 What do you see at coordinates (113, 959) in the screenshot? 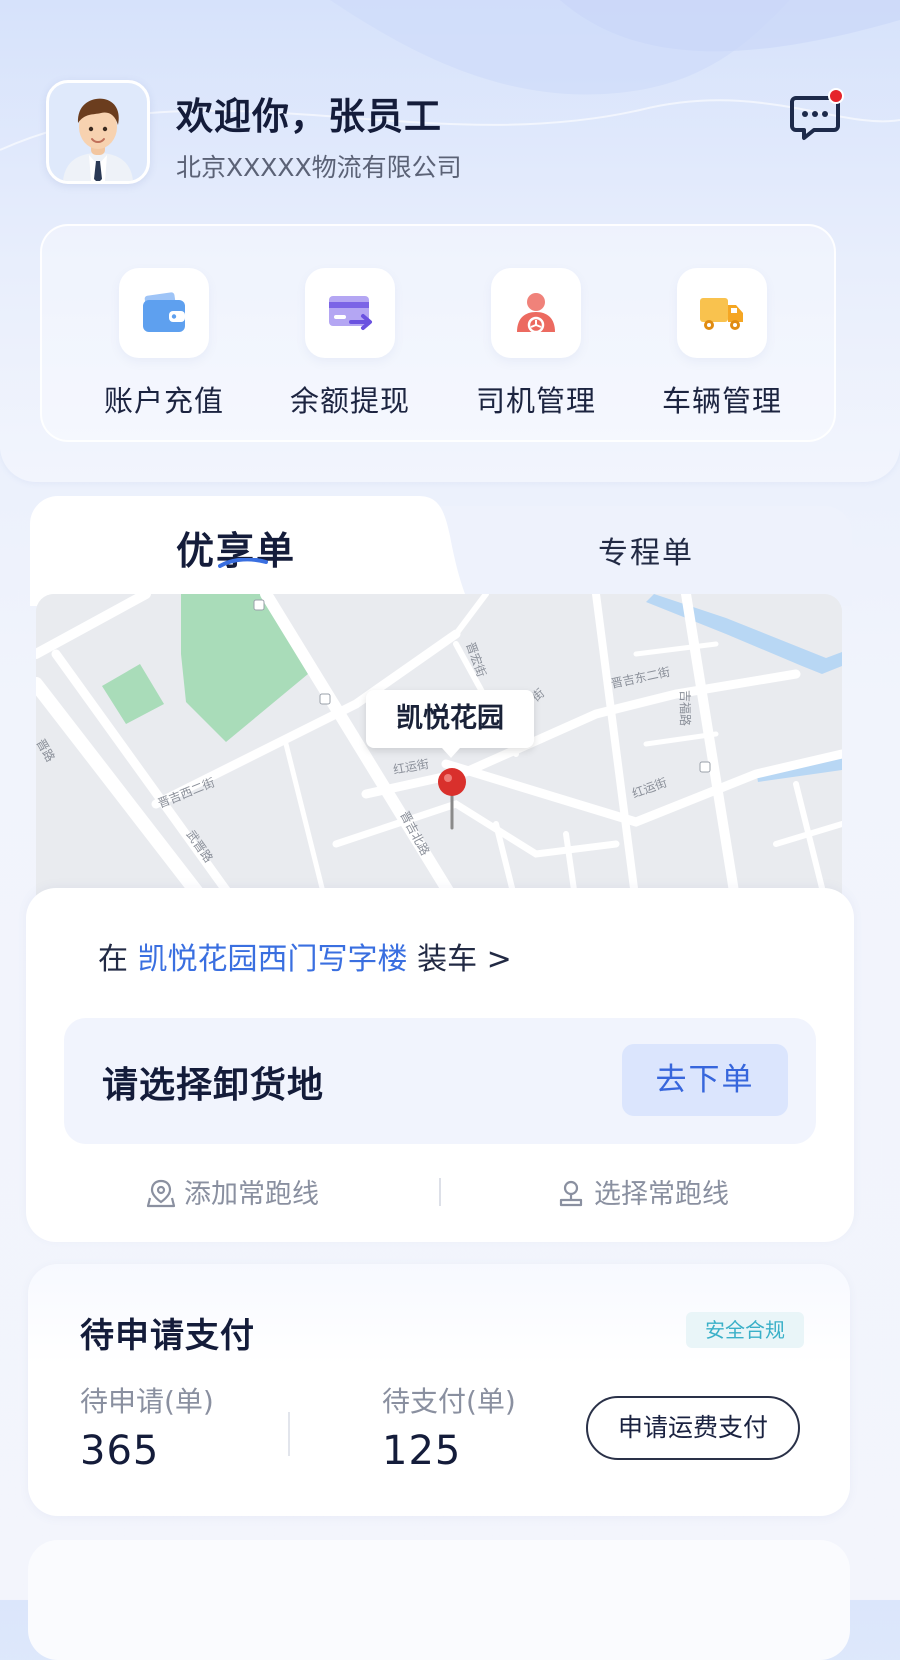
I see `load-prefix: 在` at bounding box center [113, 959].